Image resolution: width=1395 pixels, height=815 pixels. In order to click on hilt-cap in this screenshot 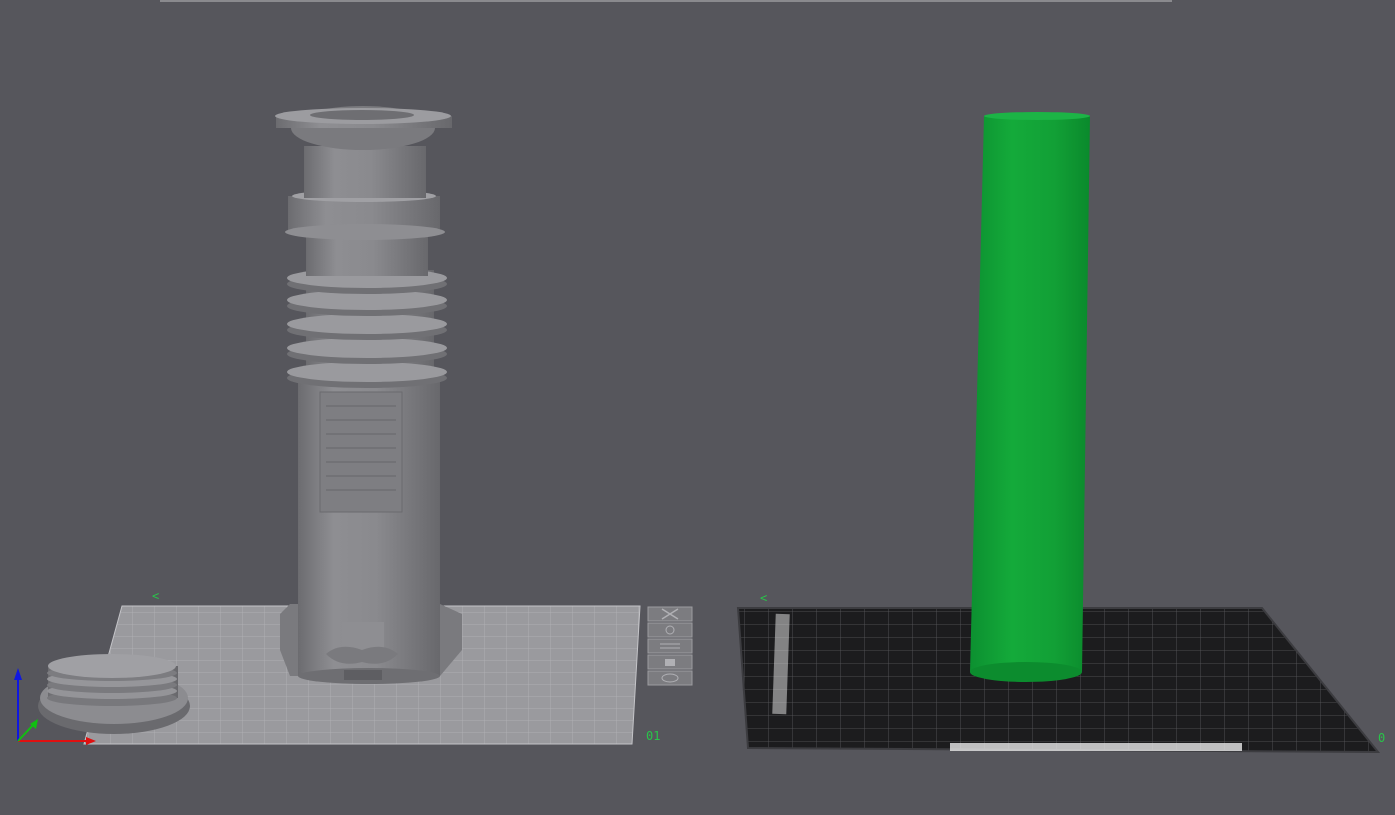, I will do `click(114, 694)`.